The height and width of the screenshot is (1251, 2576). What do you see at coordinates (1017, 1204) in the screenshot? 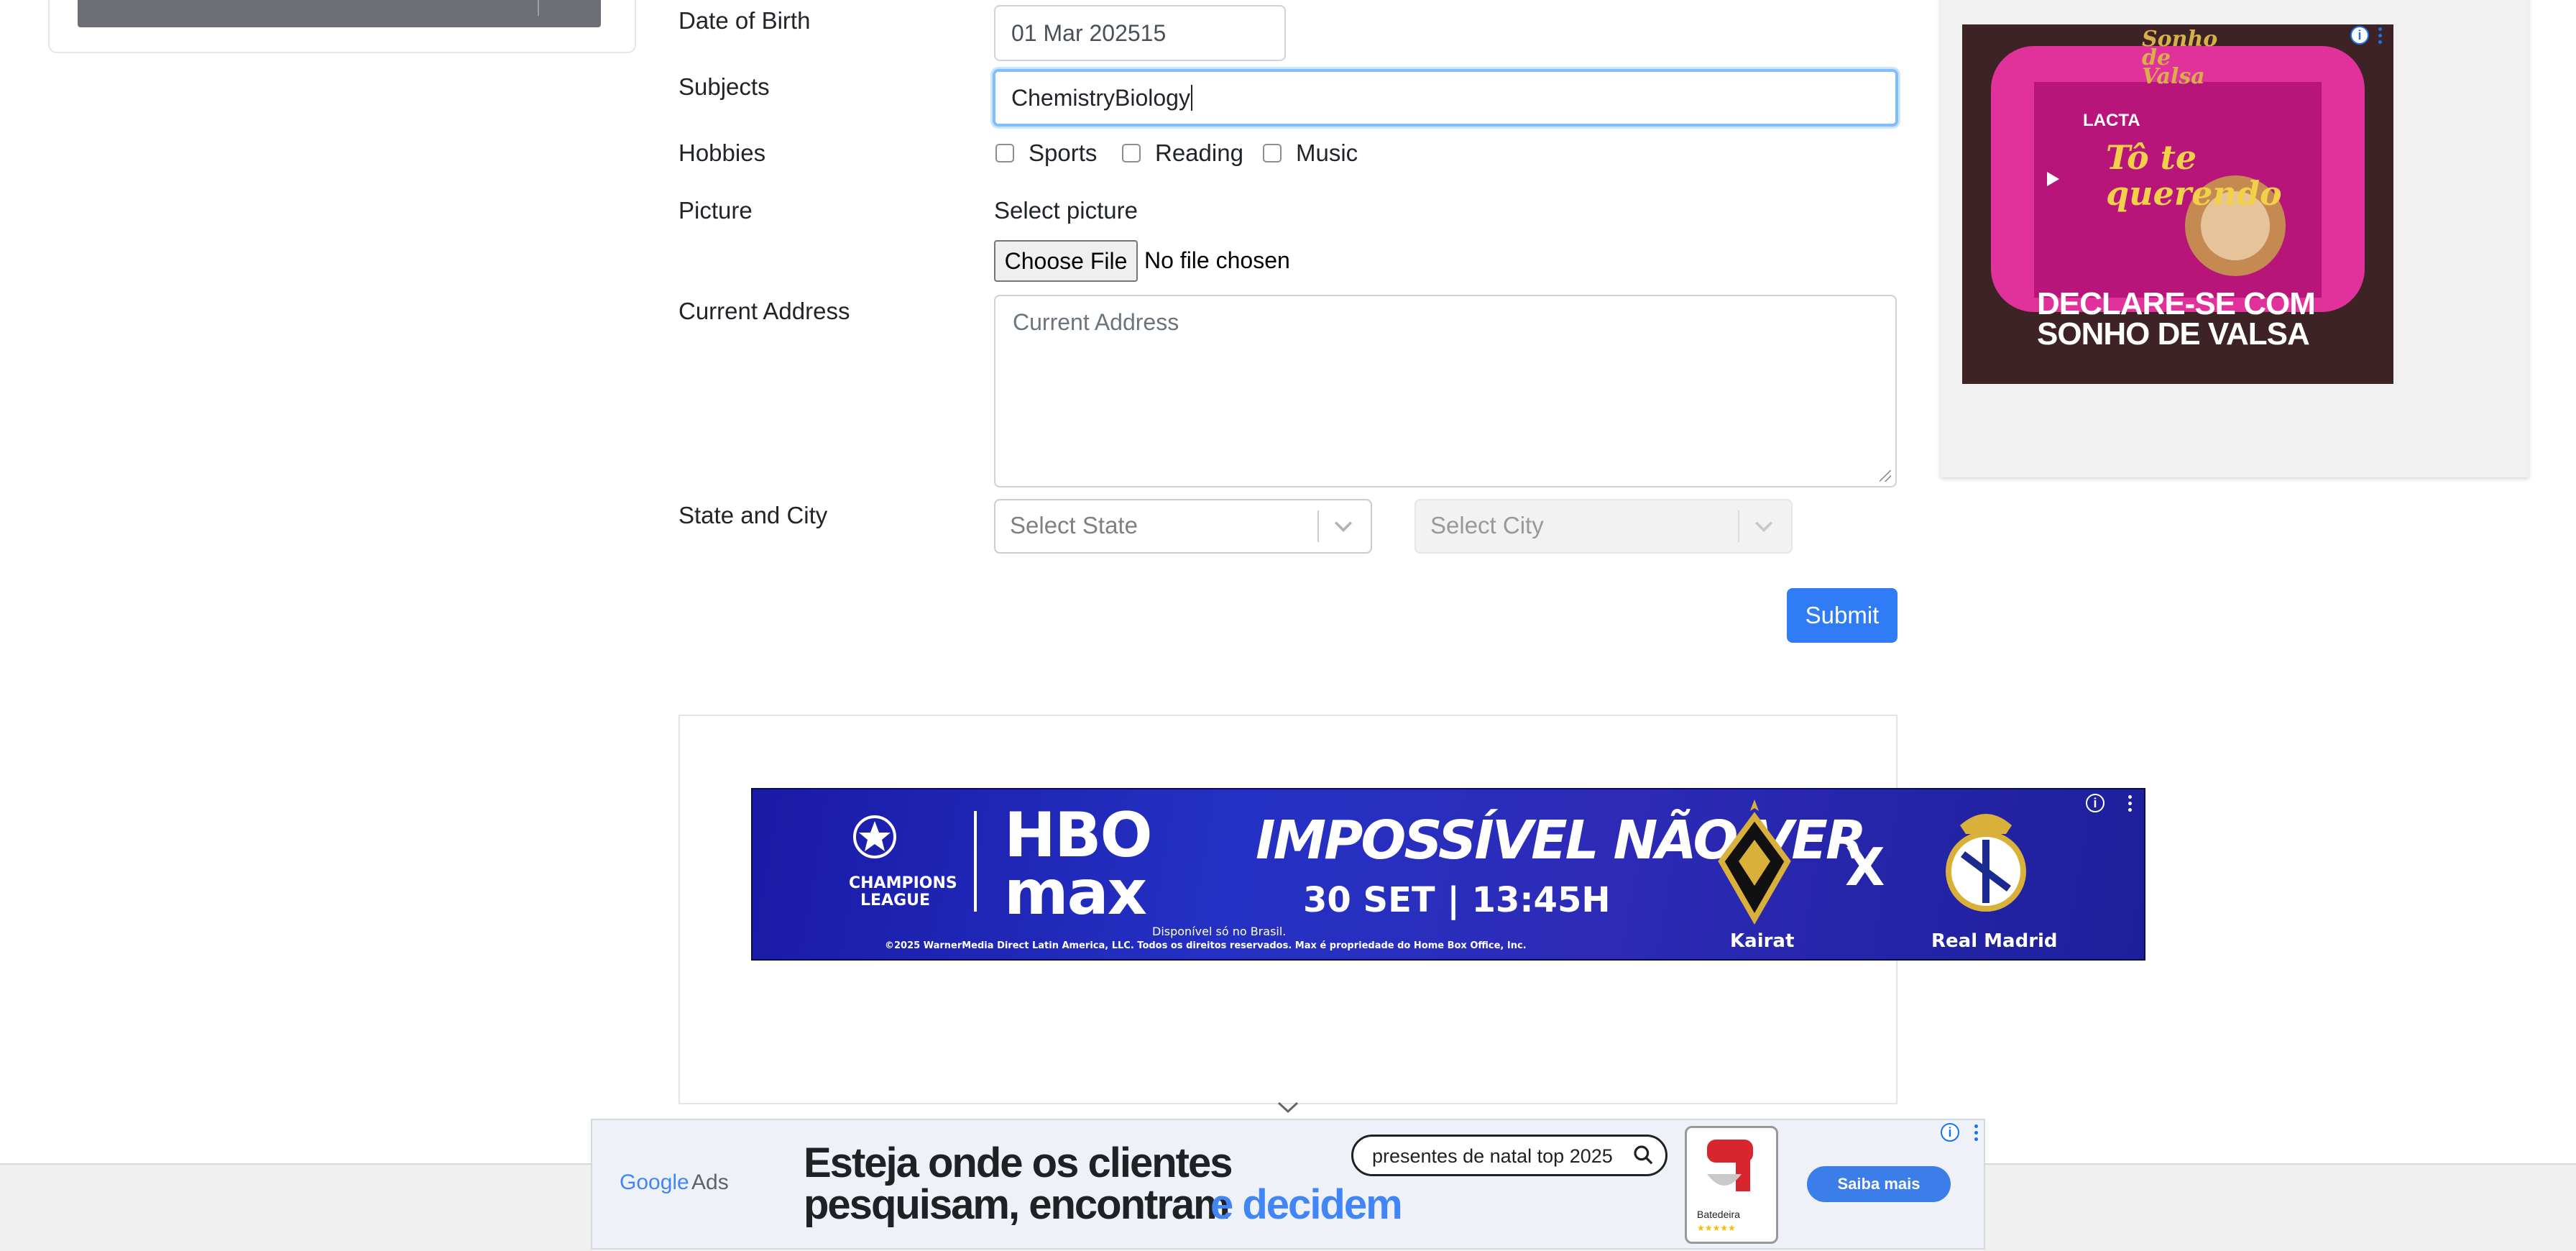
I see `google-headline2a: pesquisam, encontram` at bounding box center [1017, 1204].